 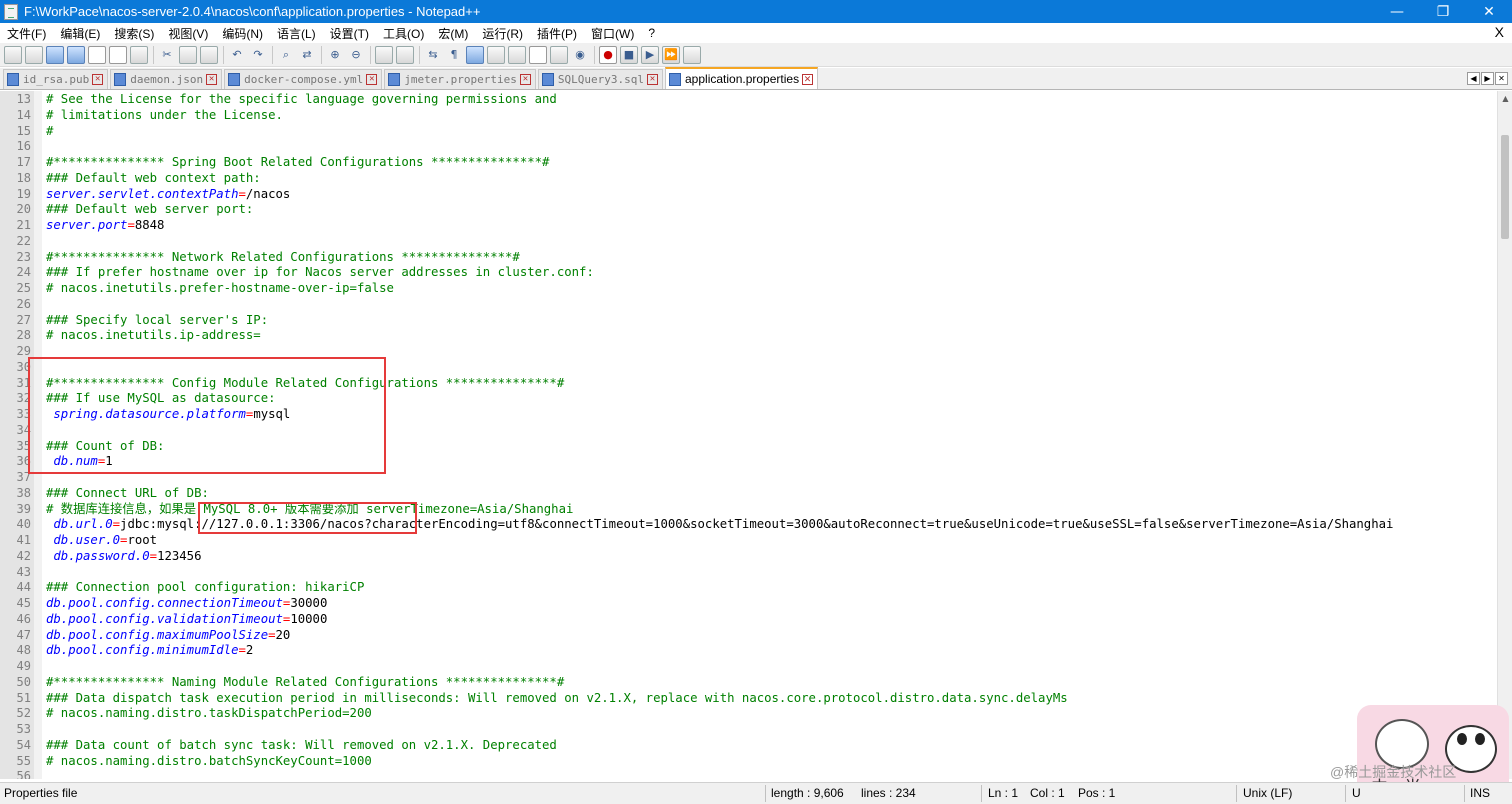 What do you see at coordinates (475, 54) in the screenshot?
I see `indent-guide-icon` at bounding box center [475, 54].